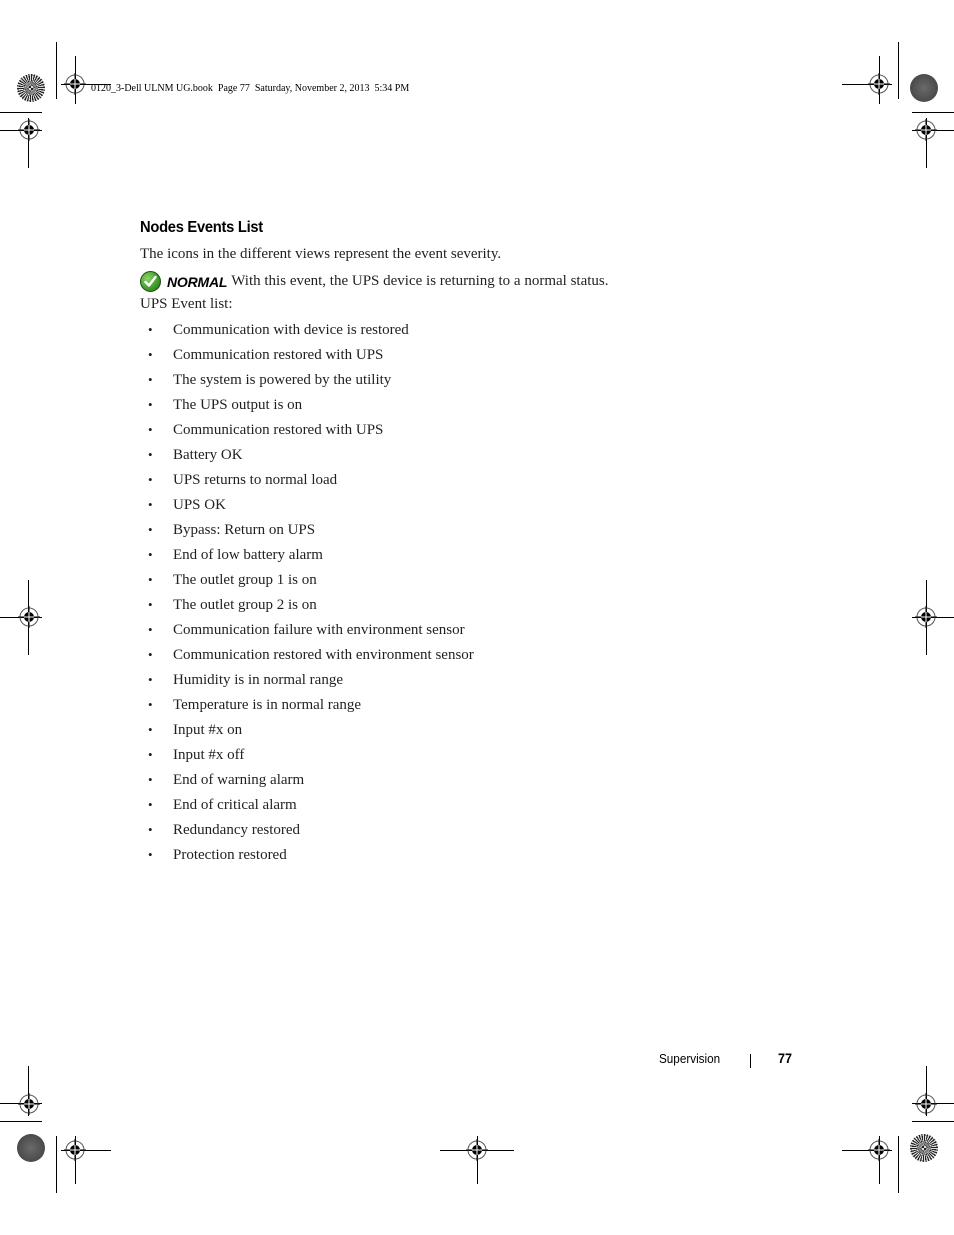  I want to click on event-text: Protection restored, so click(230, 855).